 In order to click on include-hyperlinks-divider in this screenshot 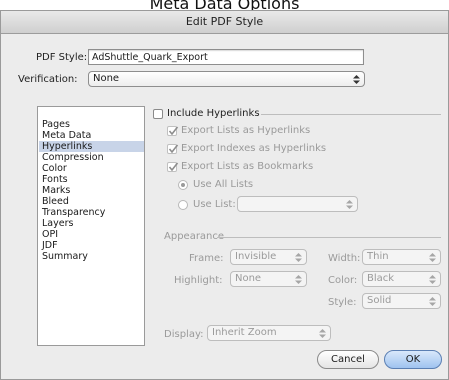, I will do `click(351, 114)`.